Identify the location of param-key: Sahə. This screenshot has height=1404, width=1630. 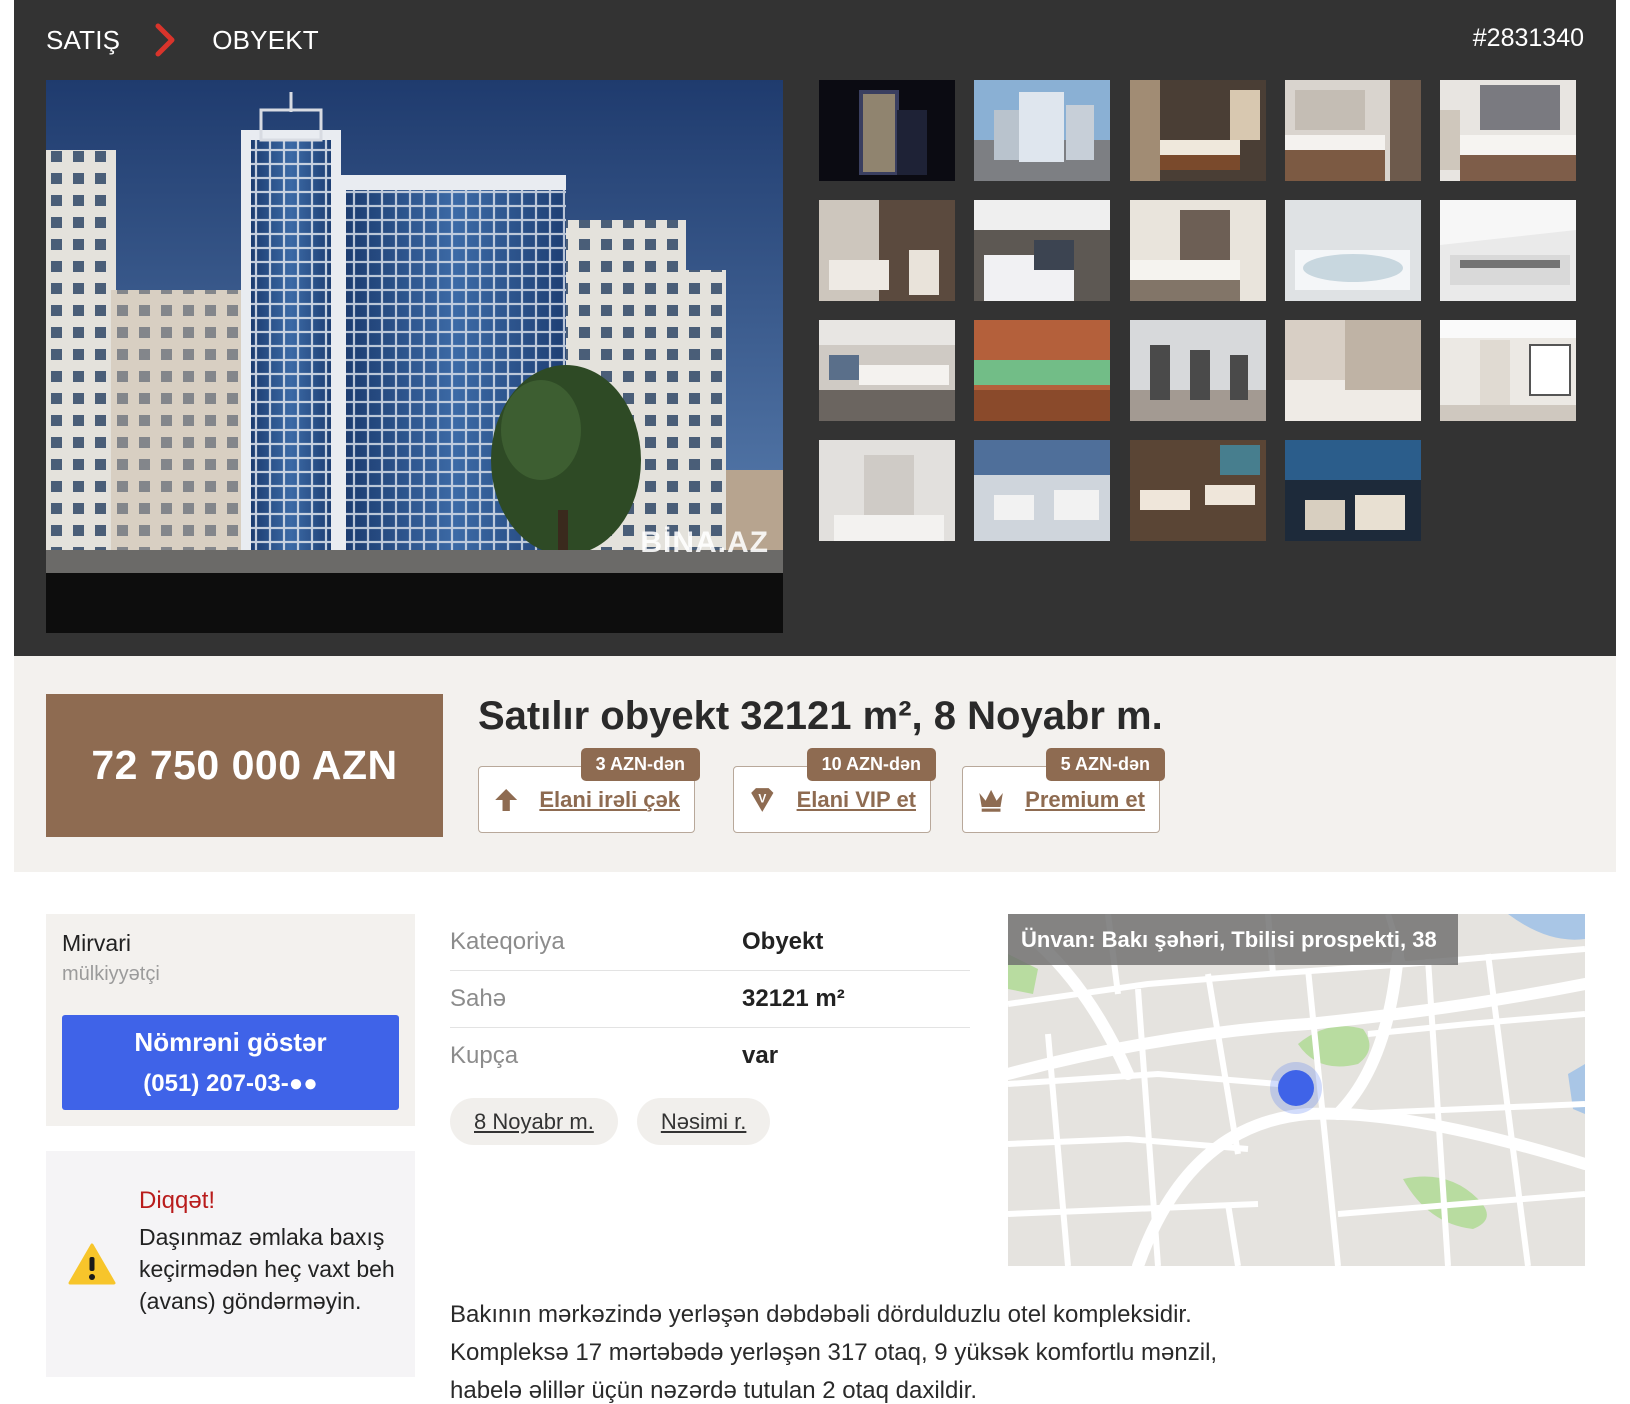
(478, 998).